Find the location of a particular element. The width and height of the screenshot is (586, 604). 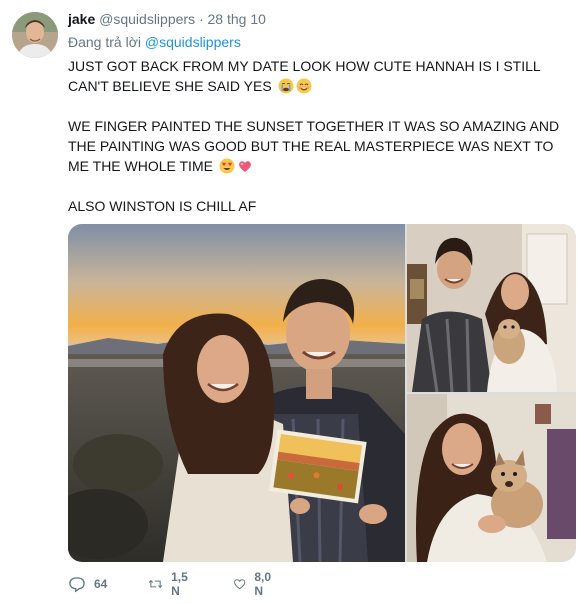

avatar is located at coordinates (35, 35).